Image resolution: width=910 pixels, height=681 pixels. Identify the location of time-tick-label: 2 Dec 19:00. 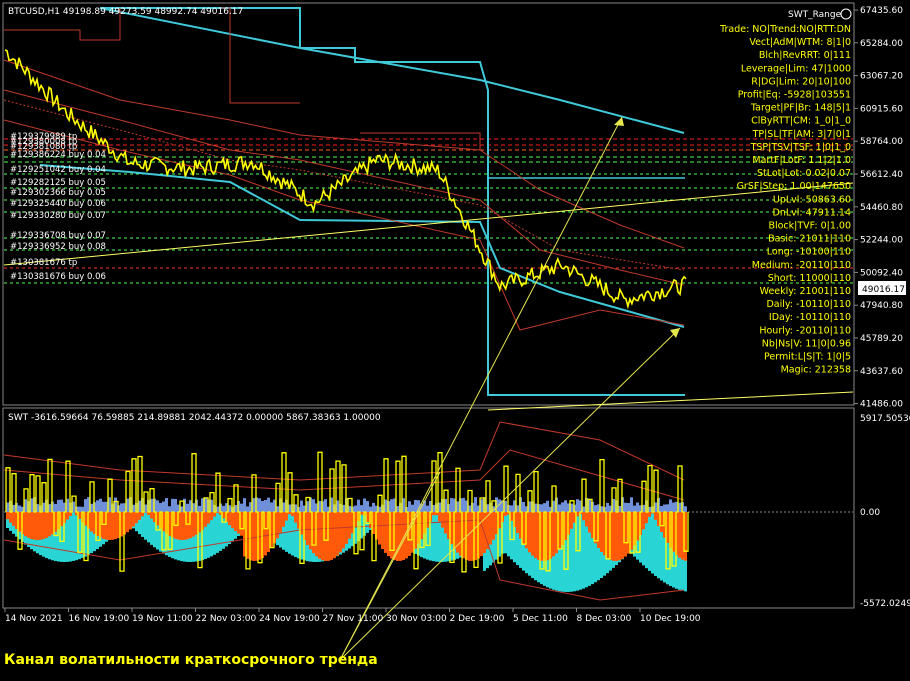
(477, 619).